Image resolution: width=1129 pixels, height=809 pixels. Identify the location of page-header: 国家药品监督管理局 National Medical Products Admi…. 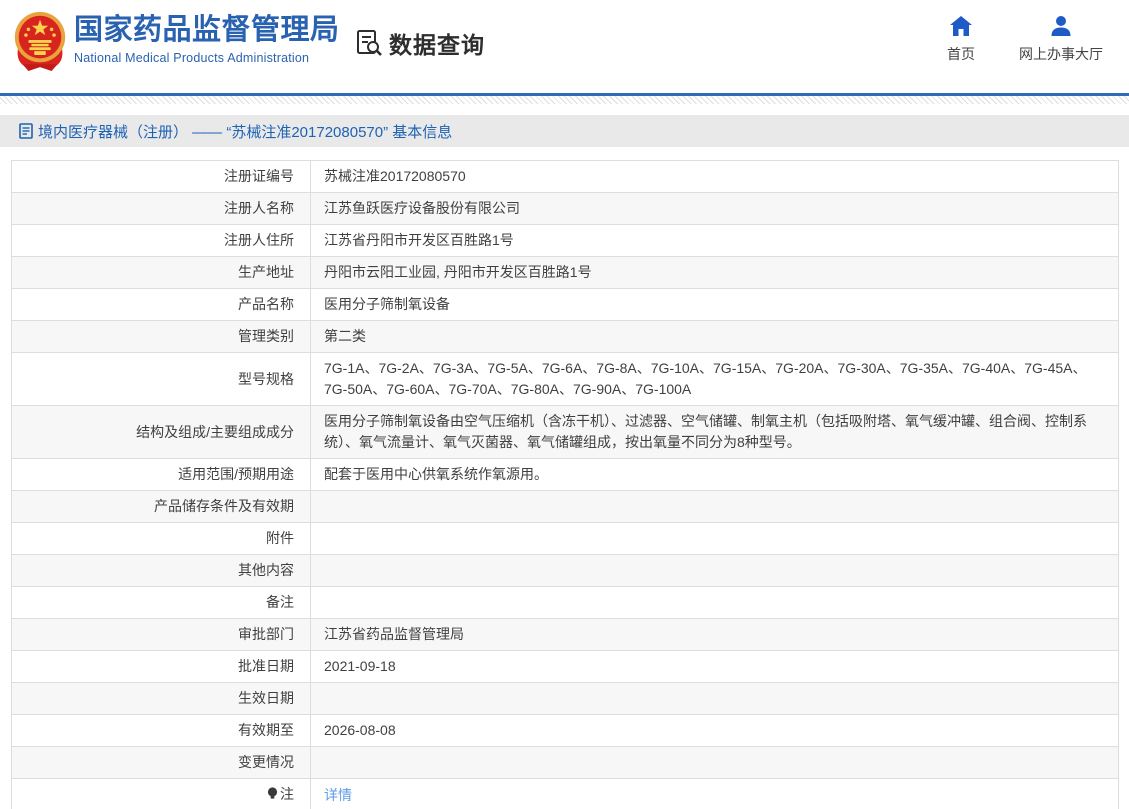
(564, 46).